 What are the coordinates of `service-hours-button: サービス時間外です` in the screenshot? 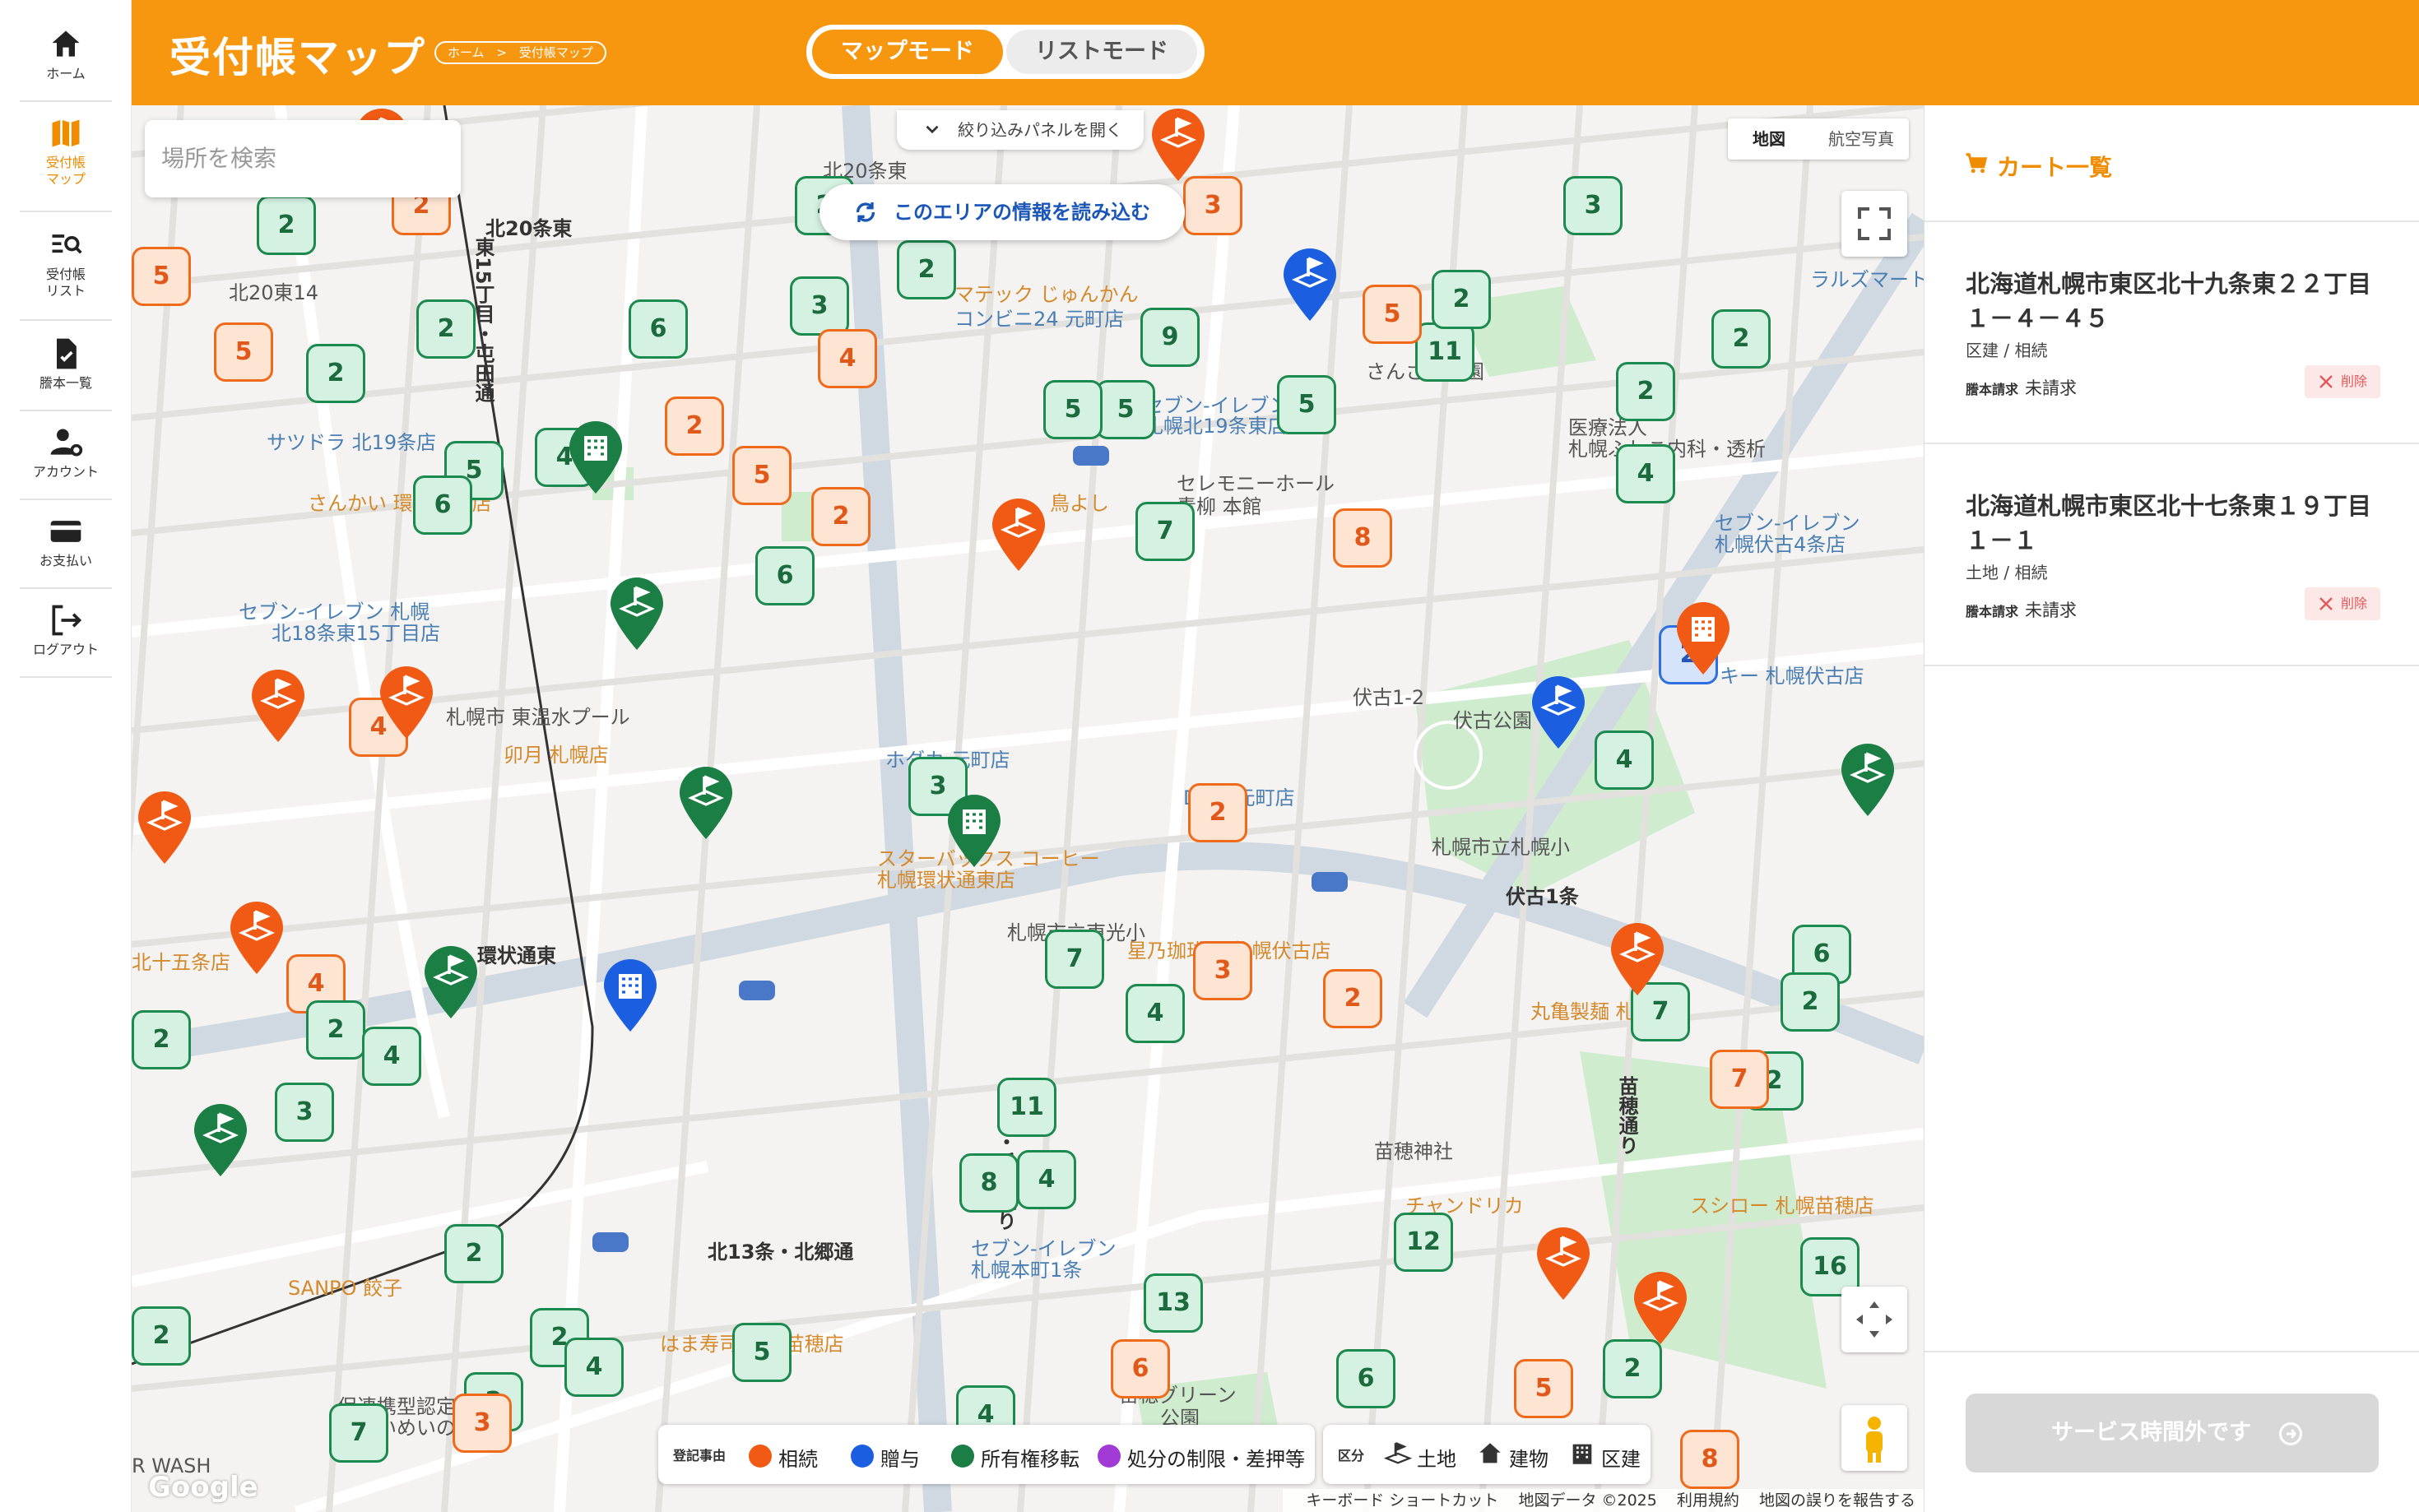 It's located at (2173, 1433).